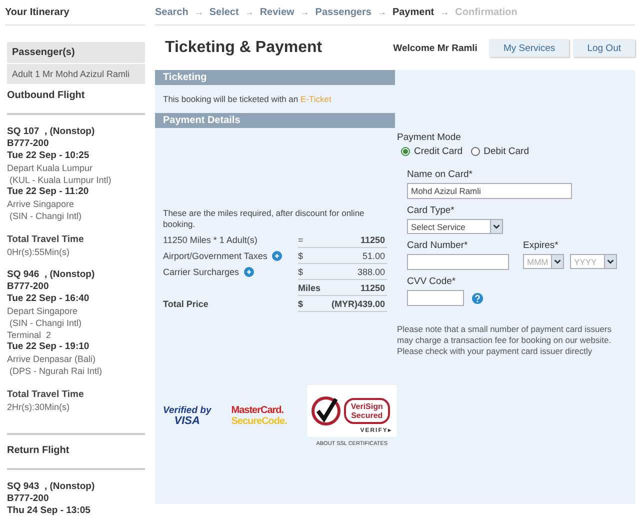 This screenshot has height=520, width=639. What do you see at coordinates (541, 245) in the screenshot?
I see `field-label: Expires*` at bounding box center [541, 245].